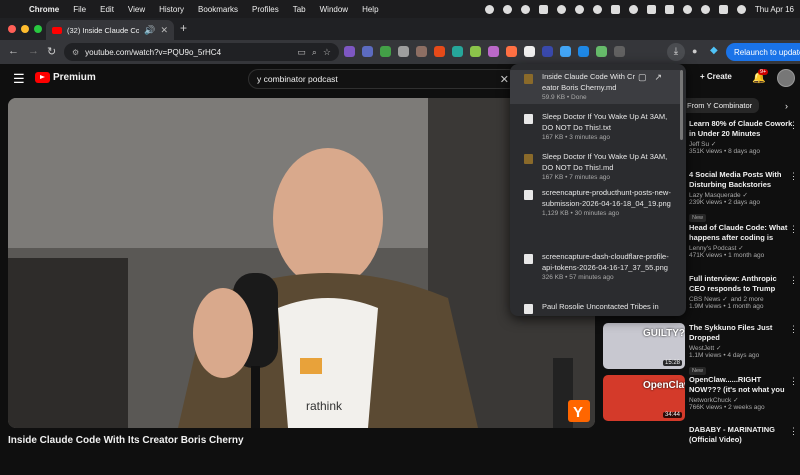  I want to click on menu-app-name: Chrome, so click(44, 9).